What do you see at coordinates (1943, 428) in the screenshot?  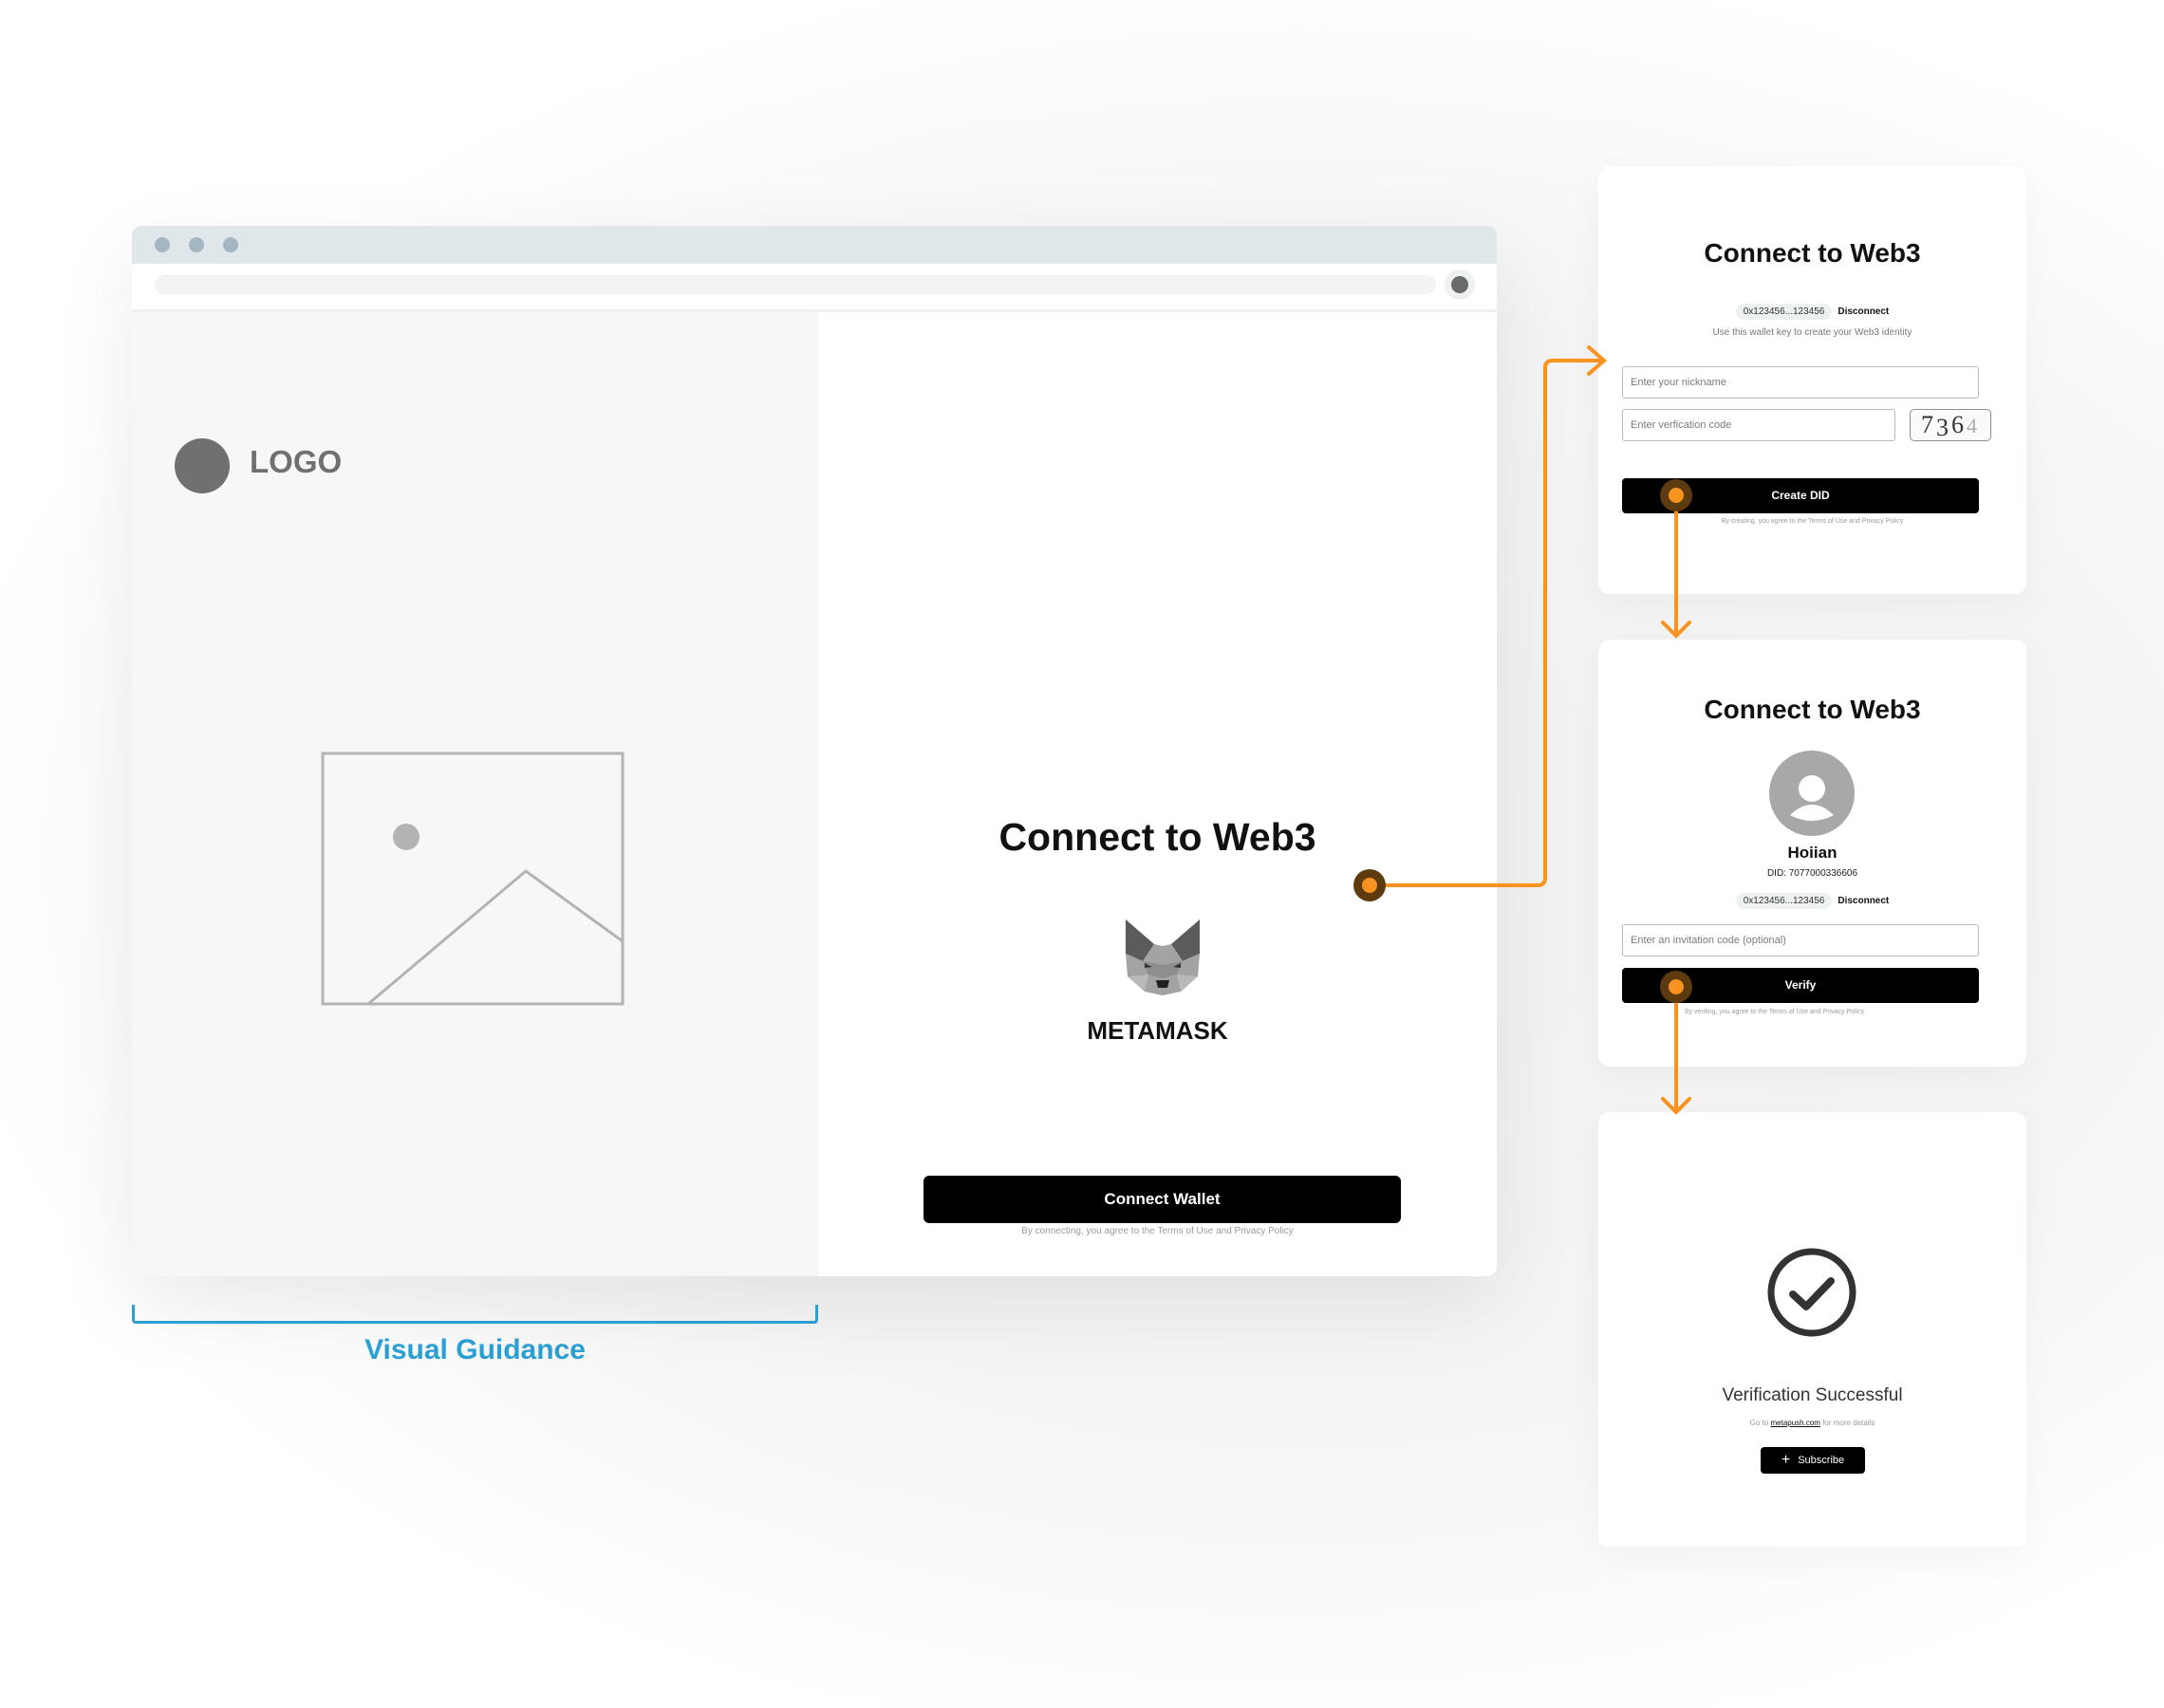 I see `captcha-digit: 3` at bounding box center [1943, 428].